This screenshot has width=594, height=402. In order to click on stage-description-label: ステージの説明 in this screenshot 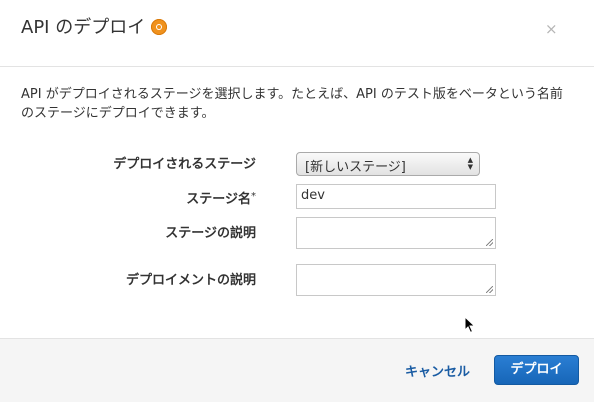, I will do `click(210, 233)`.